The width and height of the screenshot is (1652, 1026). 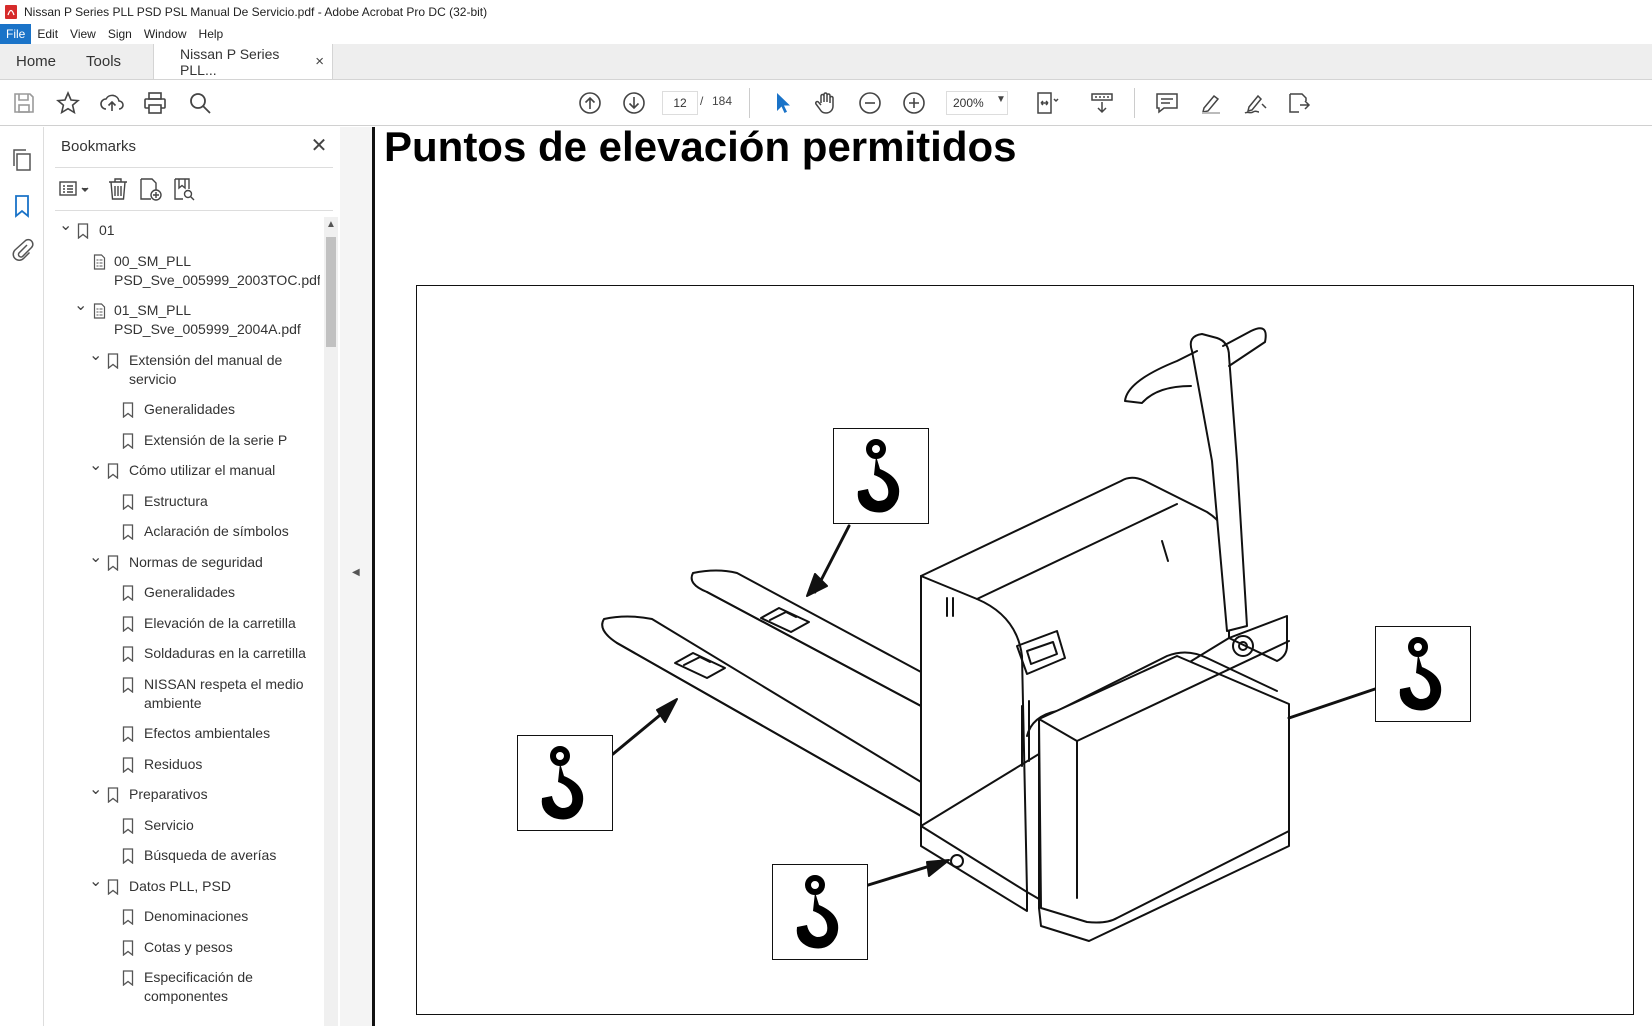 I want to click on bookmark-label: Servicio, so click(x=169, y=824).